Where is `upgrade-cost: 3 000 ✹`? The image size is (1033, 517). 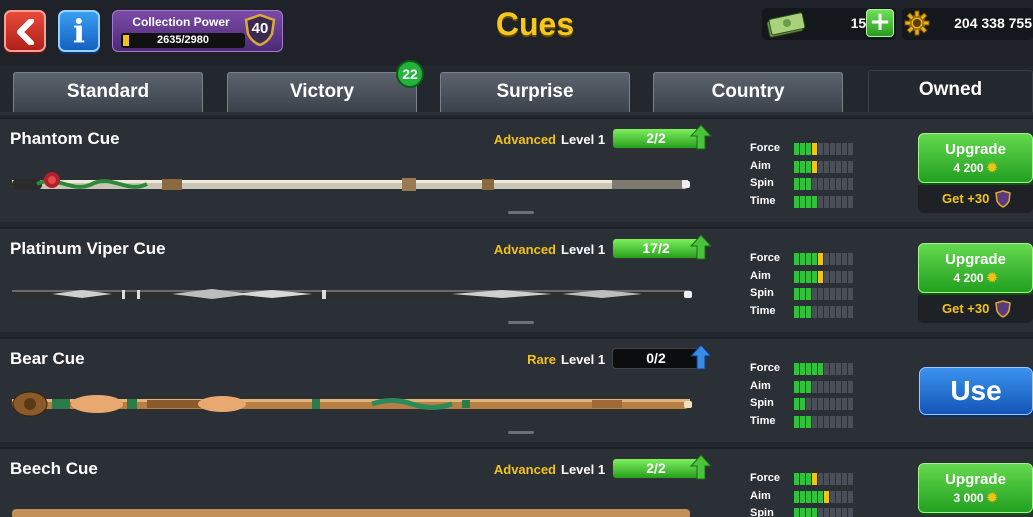
upgrade-cost: 3 000 ✹ is located at coordinates (975, 497).